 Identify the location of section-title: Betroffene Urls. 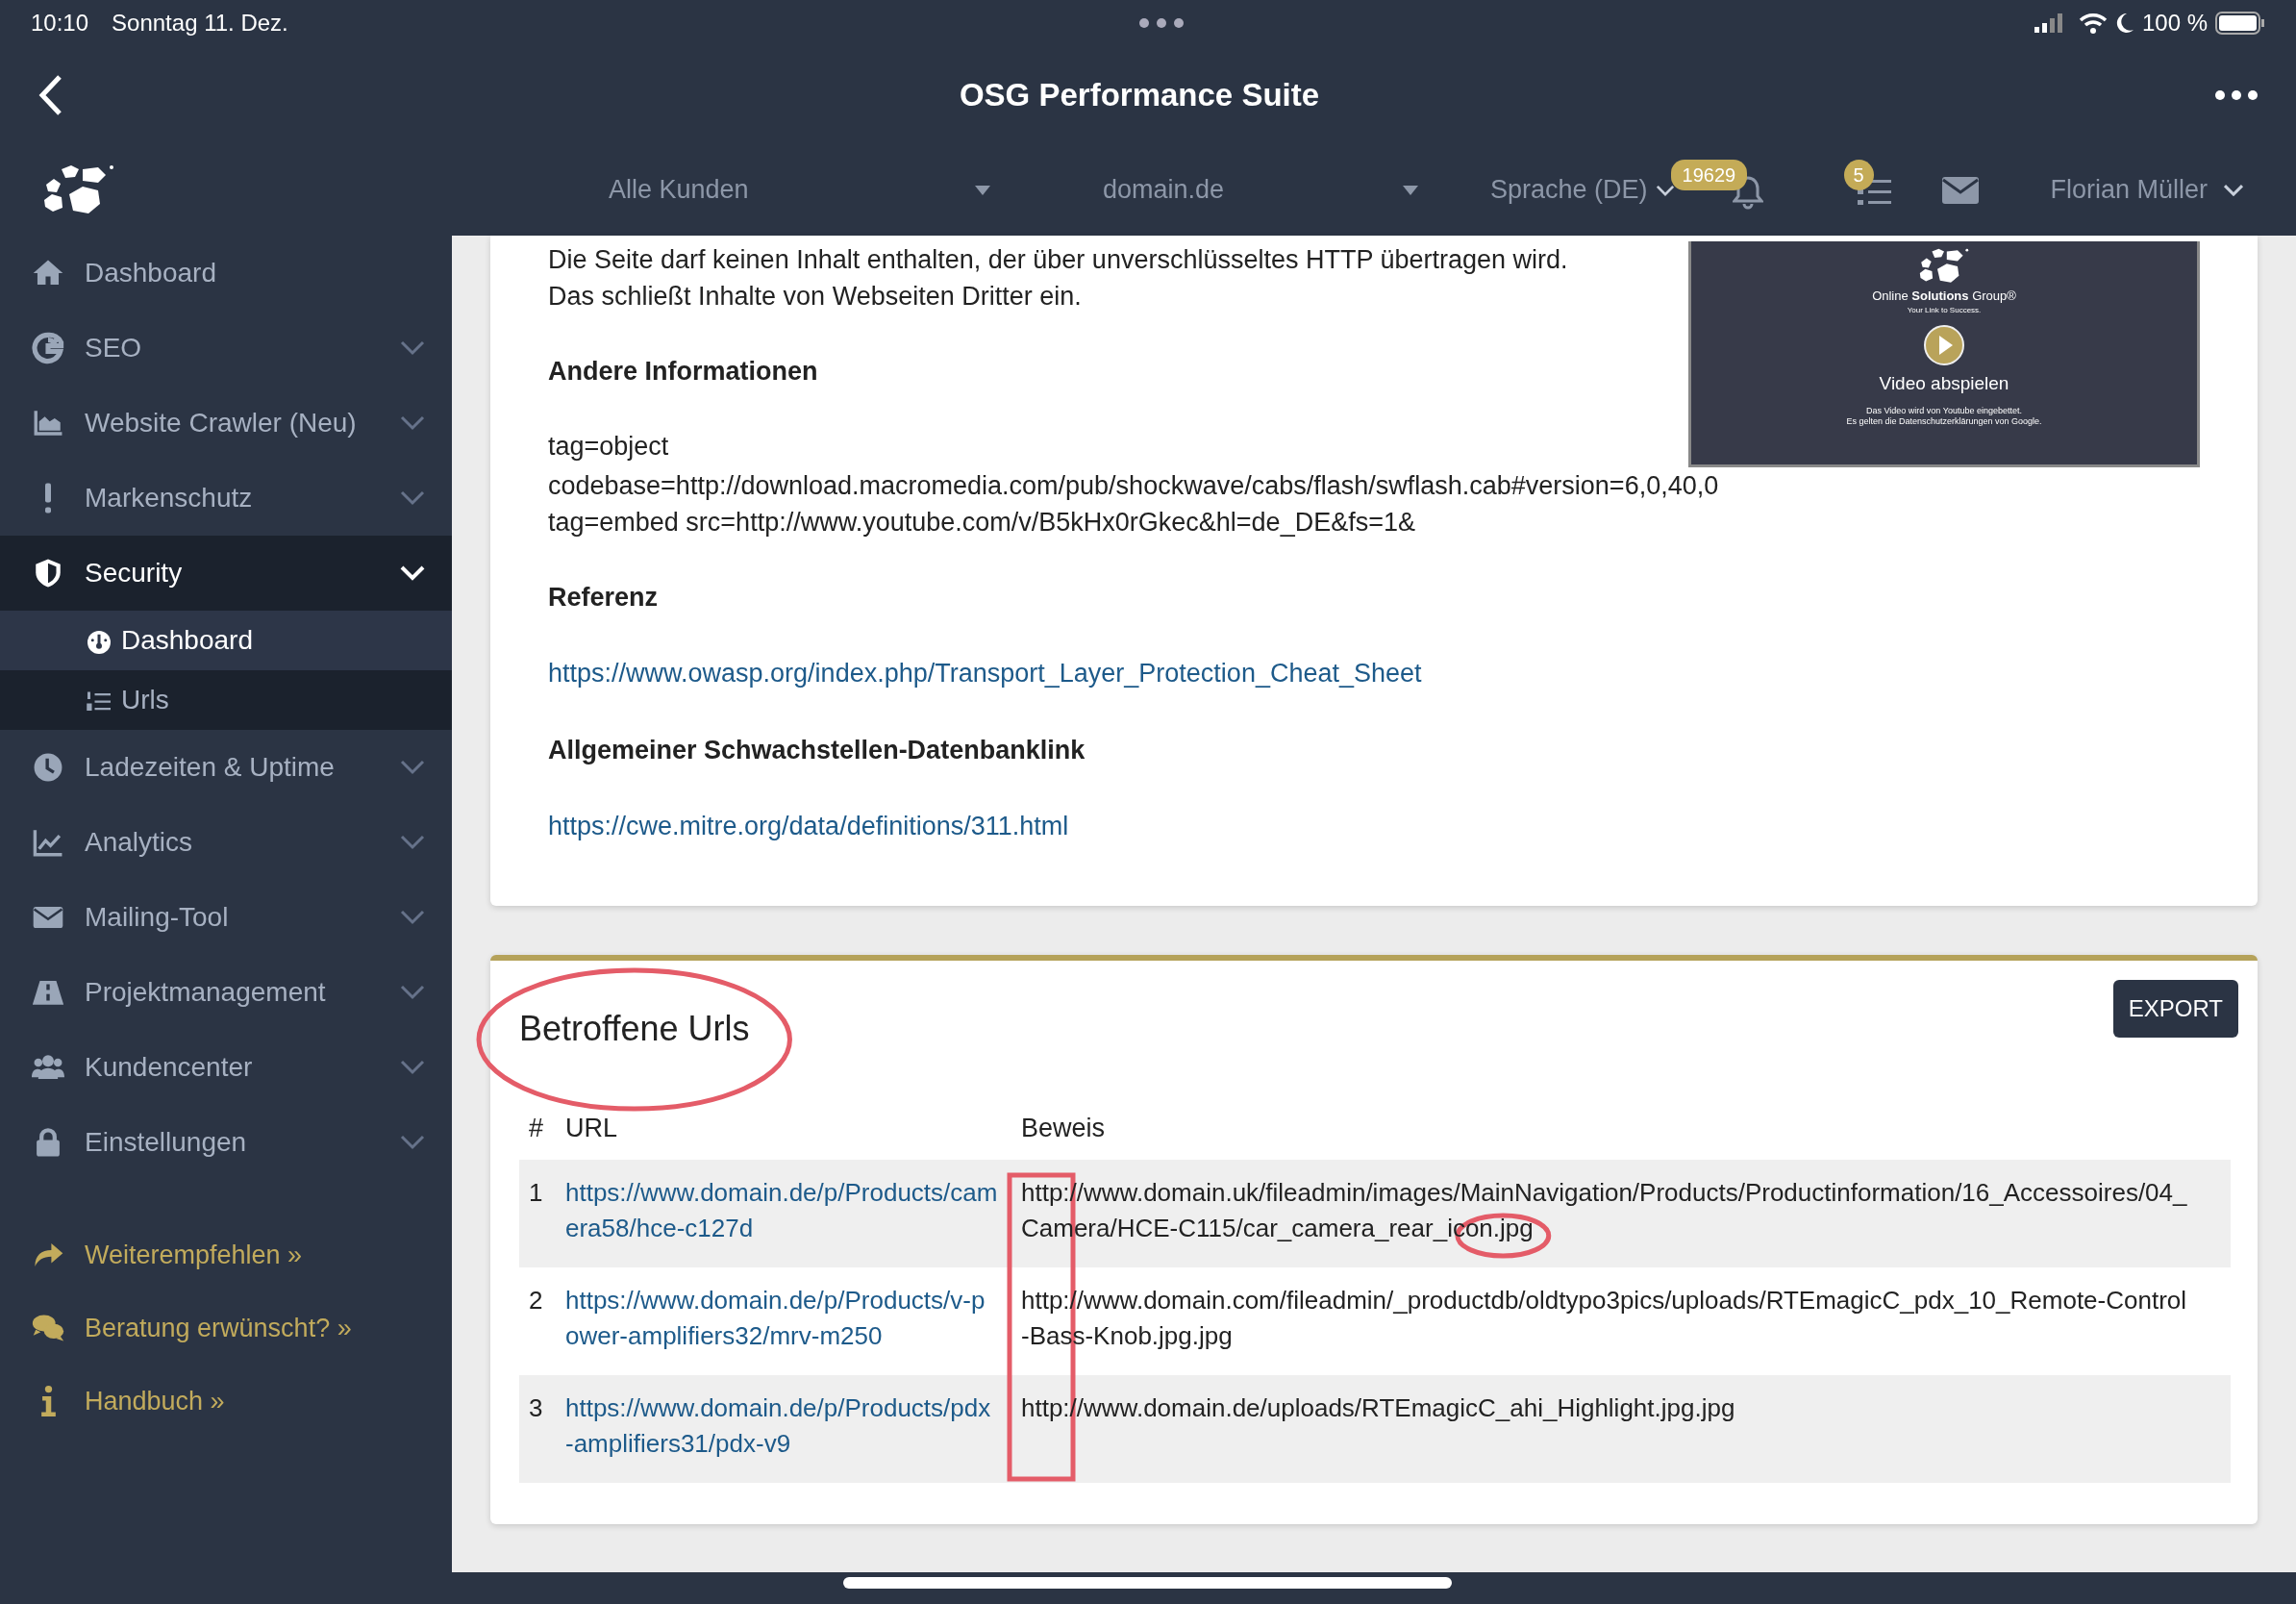
(634, 1029).